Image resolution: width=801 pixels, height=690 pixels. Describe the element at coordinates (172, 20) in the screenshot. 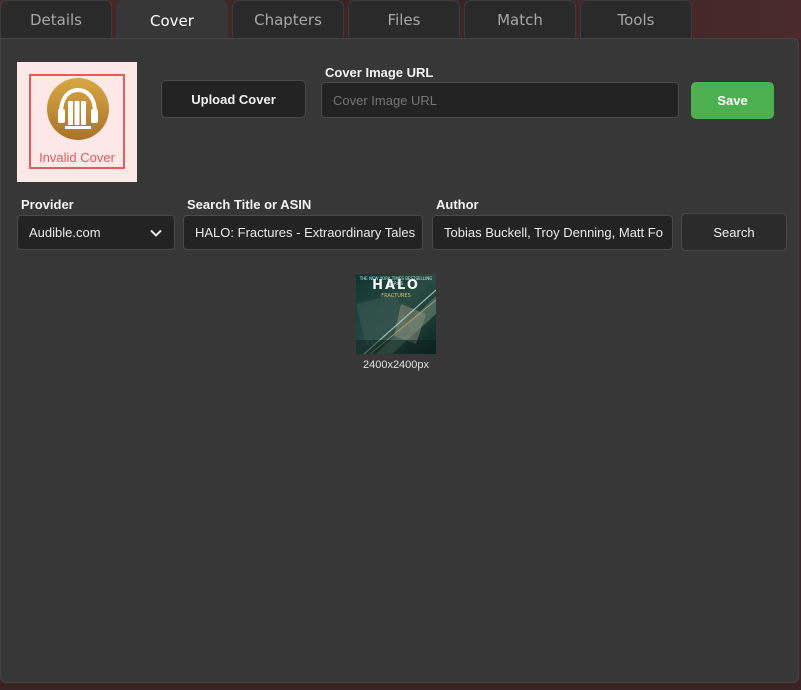

I see `tab-cover: Cover` at that location.